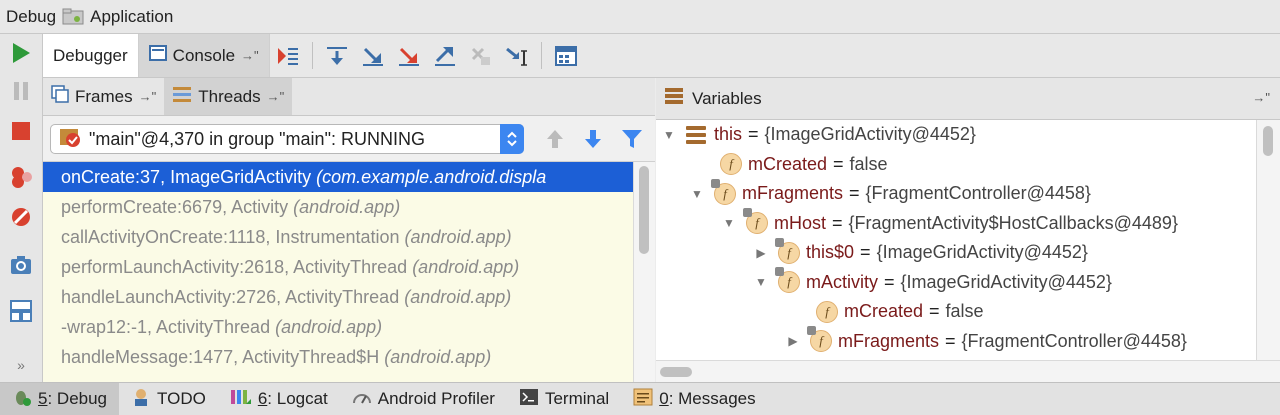  Describe the element at coordinates (22, 399) in the screenshot. I see `bug-icon` at that location.